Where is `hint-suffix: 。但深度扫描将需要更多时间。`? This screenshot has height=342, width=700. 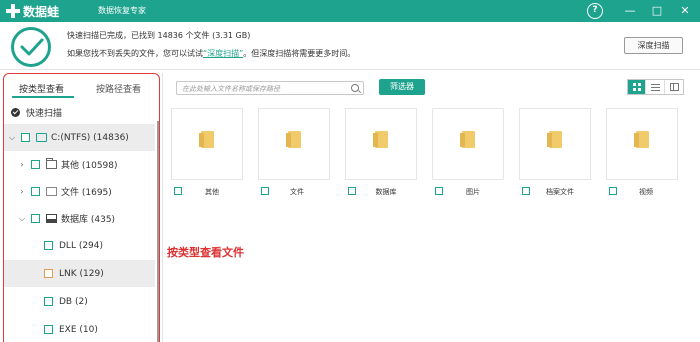
hint-suffix: 。但深度扫描将需要更多时间。 is located at coordinates (299, 53).